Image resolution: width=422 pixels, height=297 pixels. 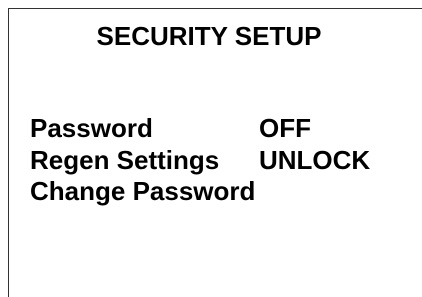 I want to click on menu-item-label: Password, so click(x=91, y=128).